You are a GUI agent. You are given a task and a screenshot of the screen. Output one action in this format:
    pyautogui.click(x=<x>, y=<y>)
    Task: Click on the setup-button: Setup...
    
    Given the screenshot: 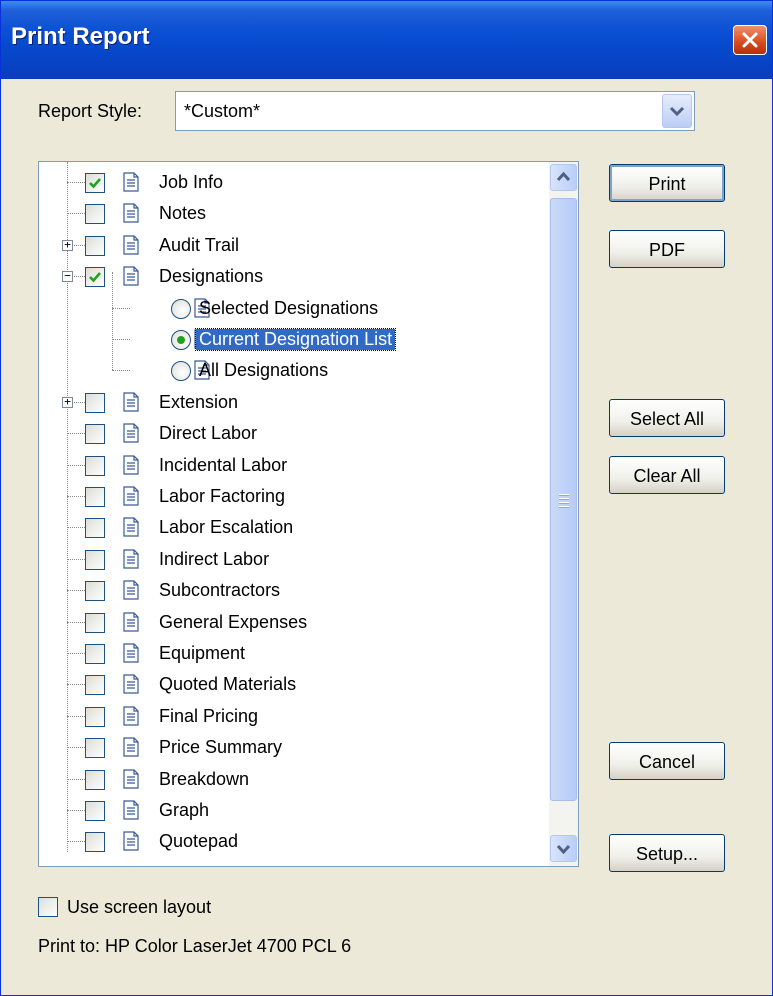 What is the action you would take?
    pyautogui.click(x=667, y=853)
    